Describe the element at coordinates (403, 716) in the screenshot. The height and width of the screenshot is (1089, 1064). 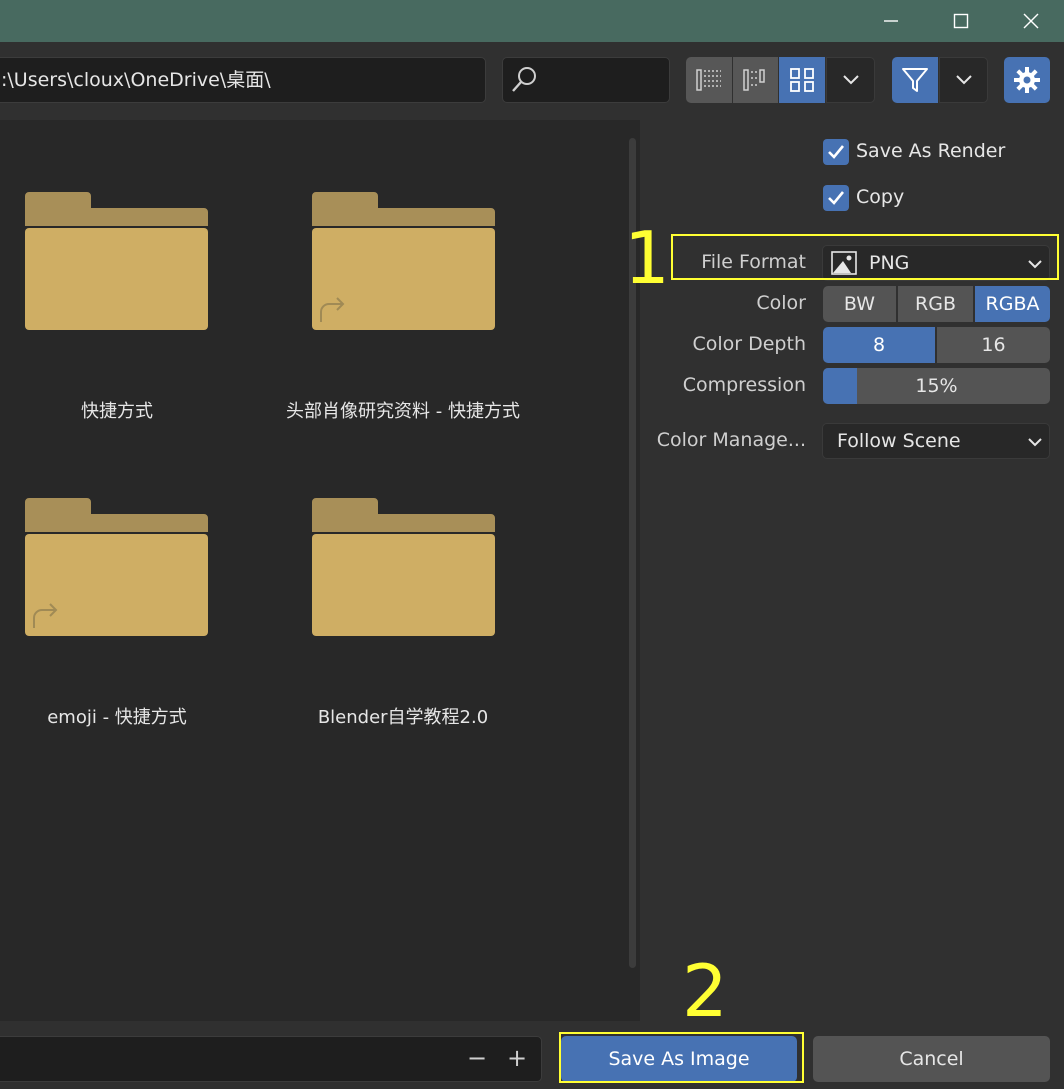
I see `file-name-label: Blender自学教程2.0` at that location.